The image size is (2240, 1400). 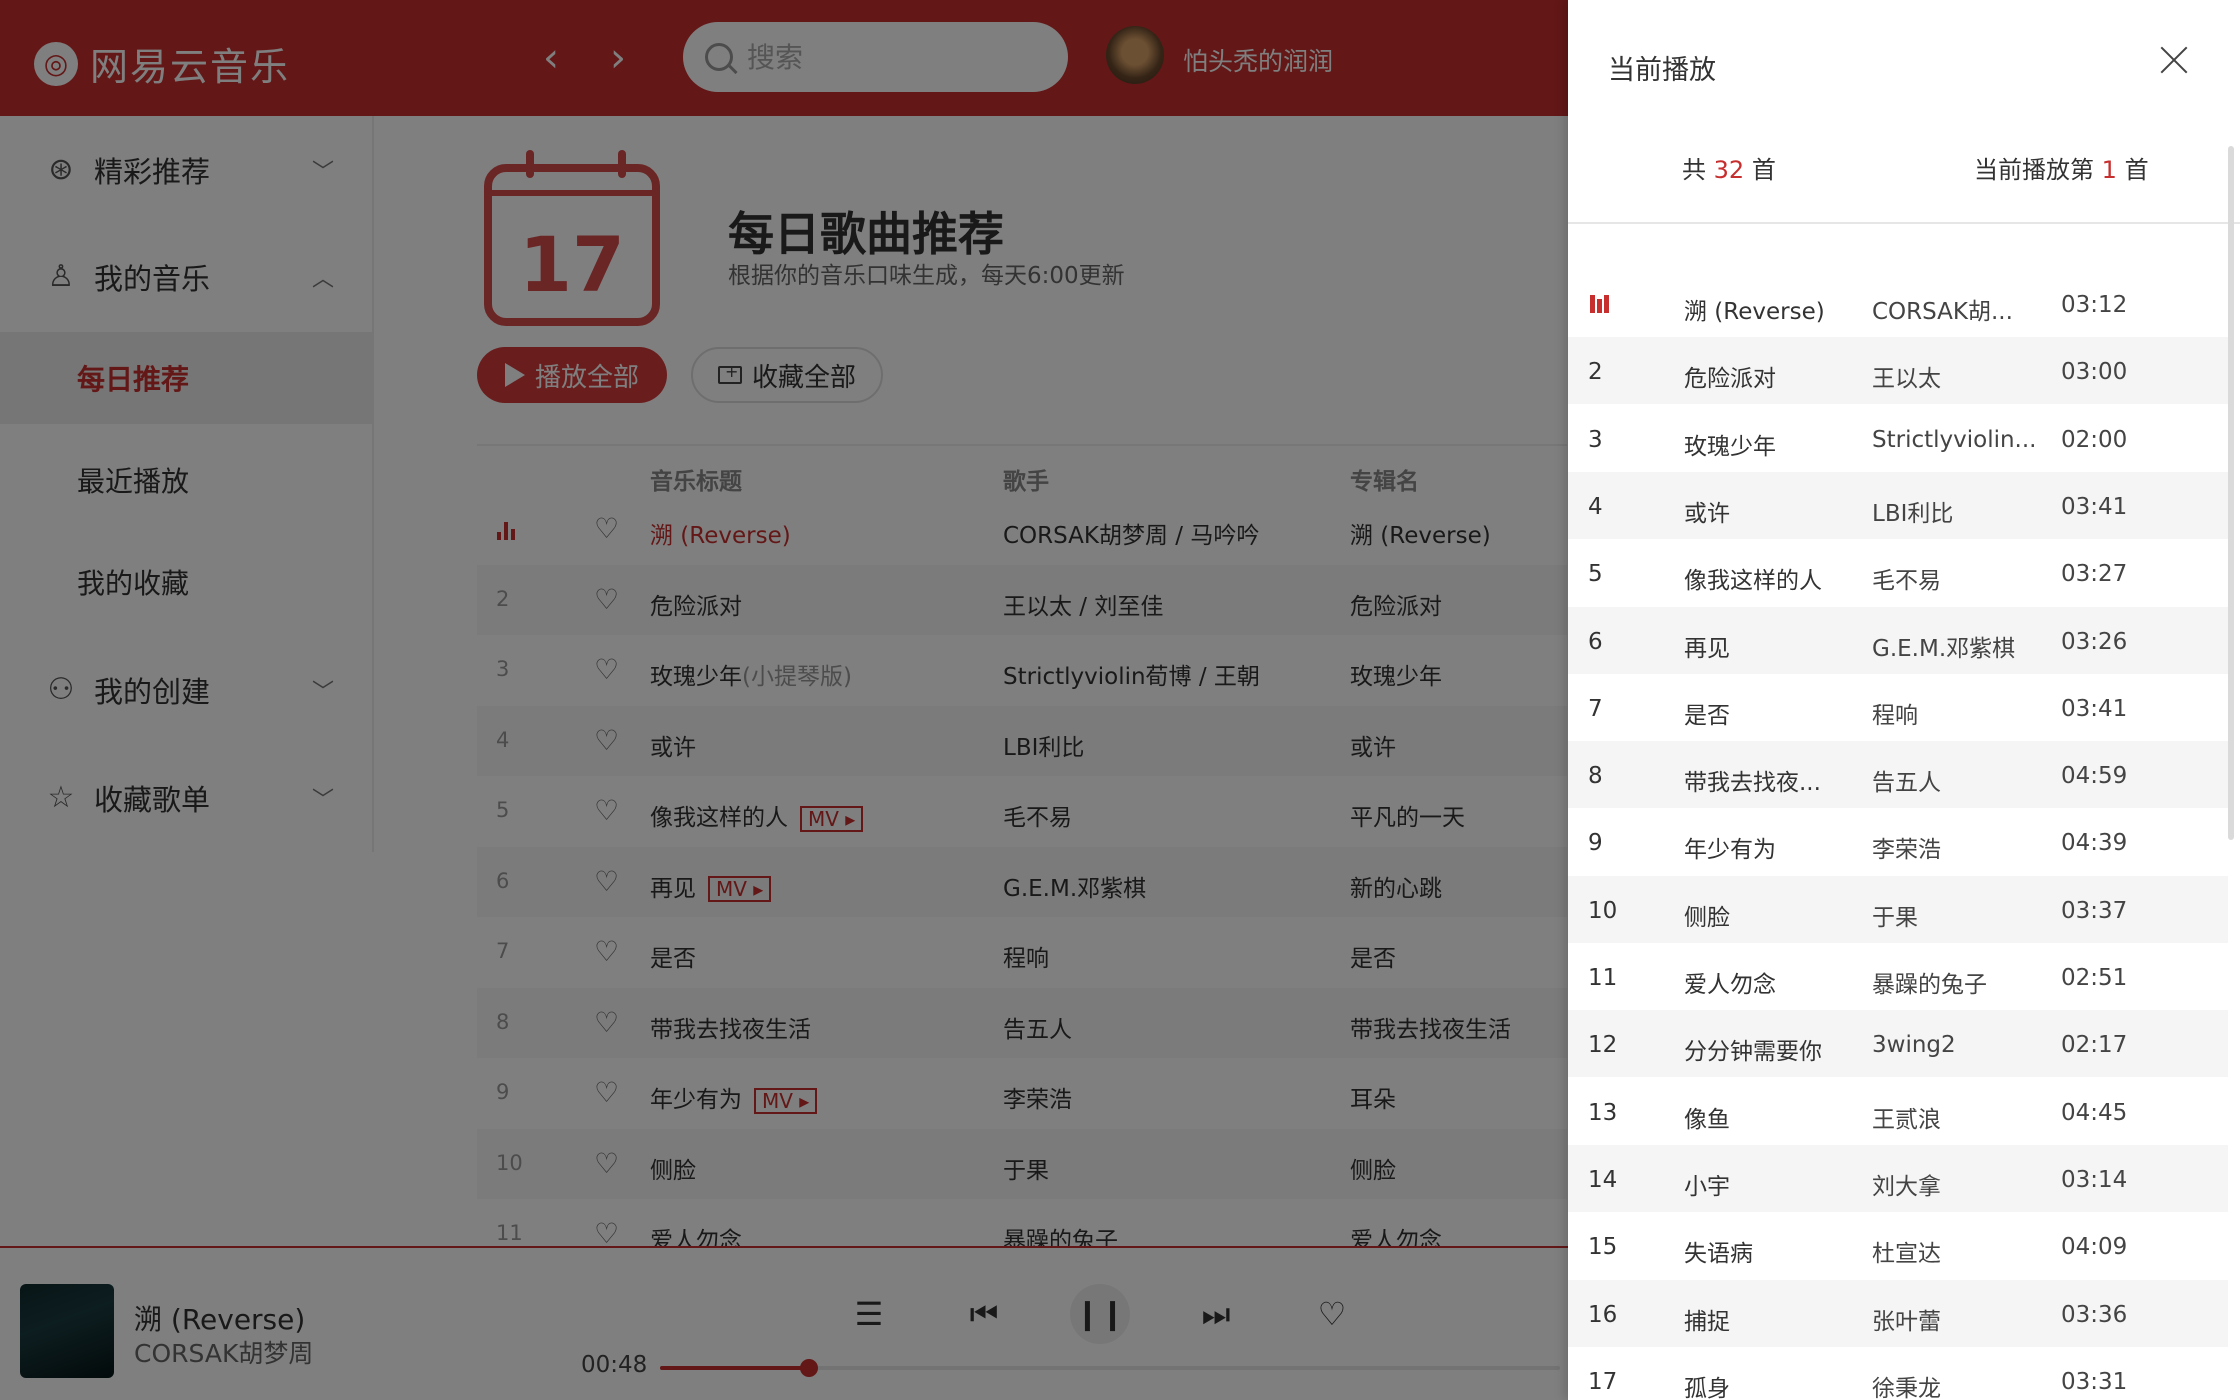 What do you see at coordinates (2094, 1179) in the screenshot?
I see `playlist-duration: 03:14` at bounding box center [2094, 1179].